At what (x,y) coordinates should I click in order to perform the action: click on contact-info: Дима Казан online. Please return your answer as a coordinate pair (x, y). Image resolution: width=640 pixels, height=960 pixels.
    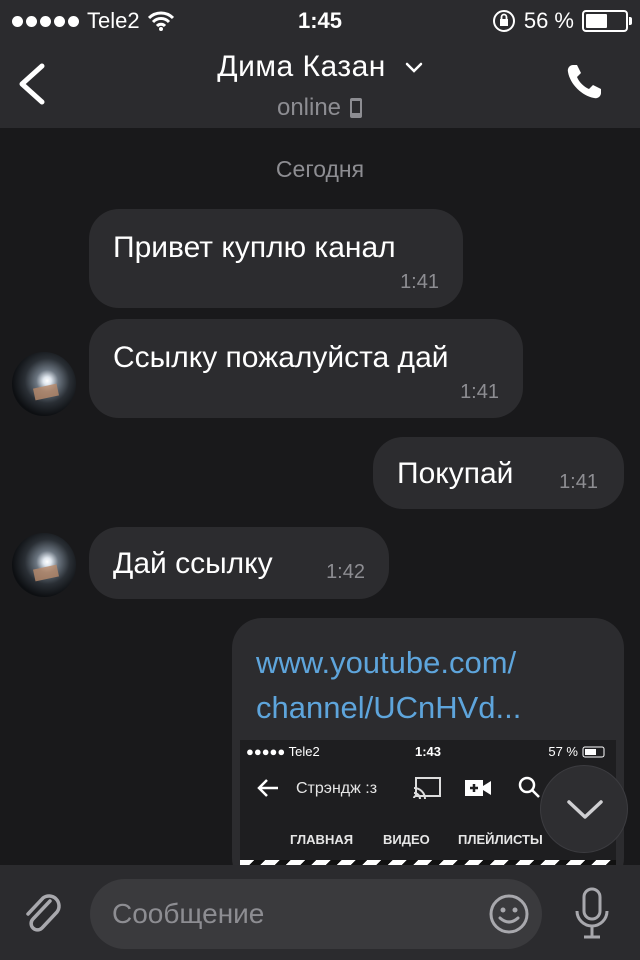
    Looking at the image, I should click on (320, 86).